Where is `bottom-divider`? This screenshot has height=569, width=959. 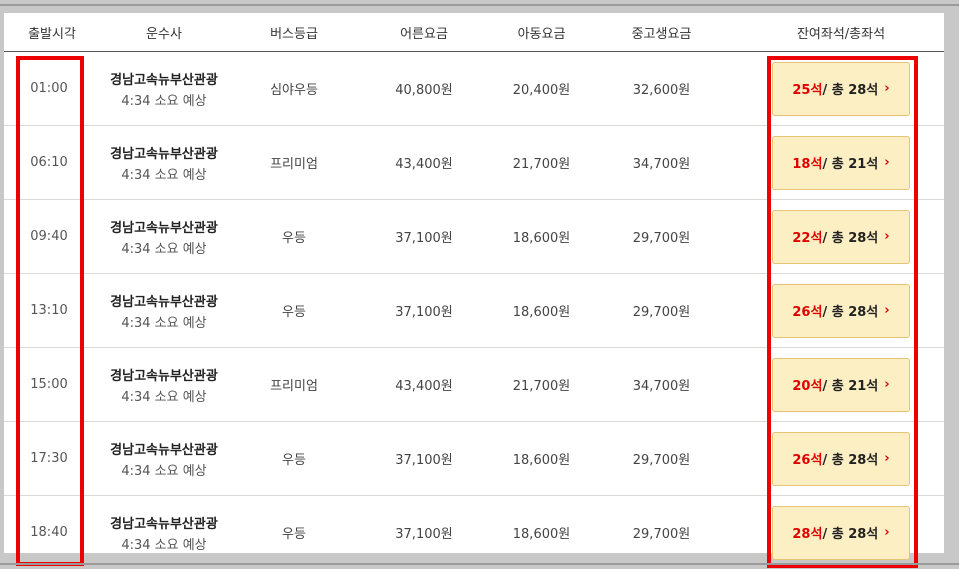 bottom-divider is located at coordinates (479, 564).